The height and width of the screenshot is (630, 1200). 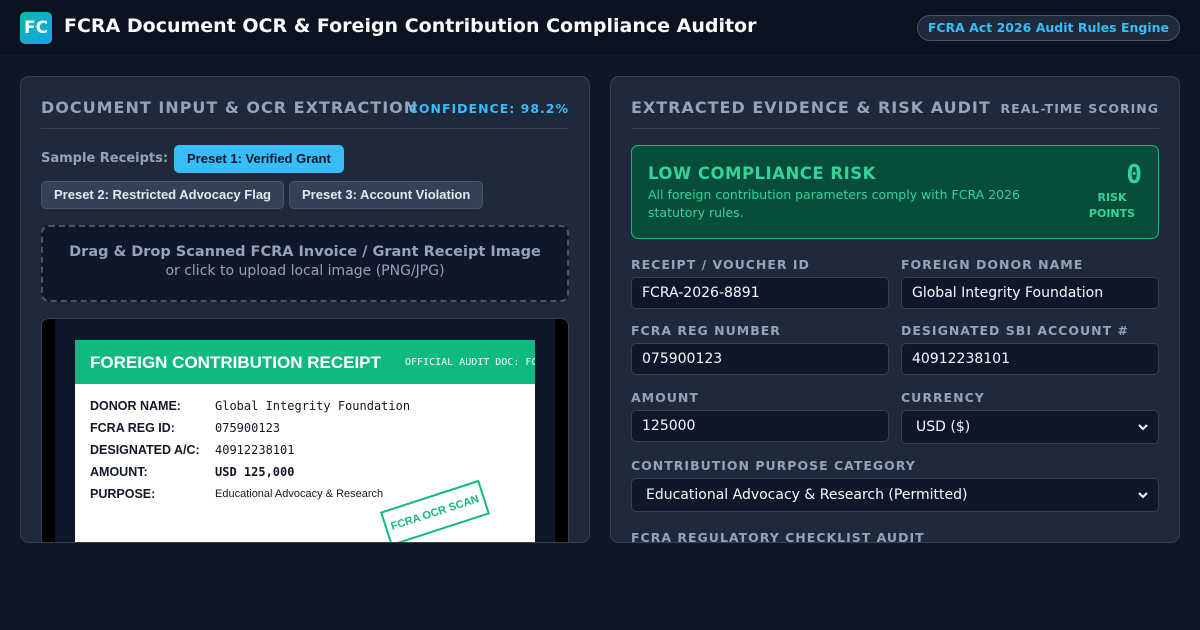 I want to click on receipt-value: 40912238101, so click(x=255, y=450).